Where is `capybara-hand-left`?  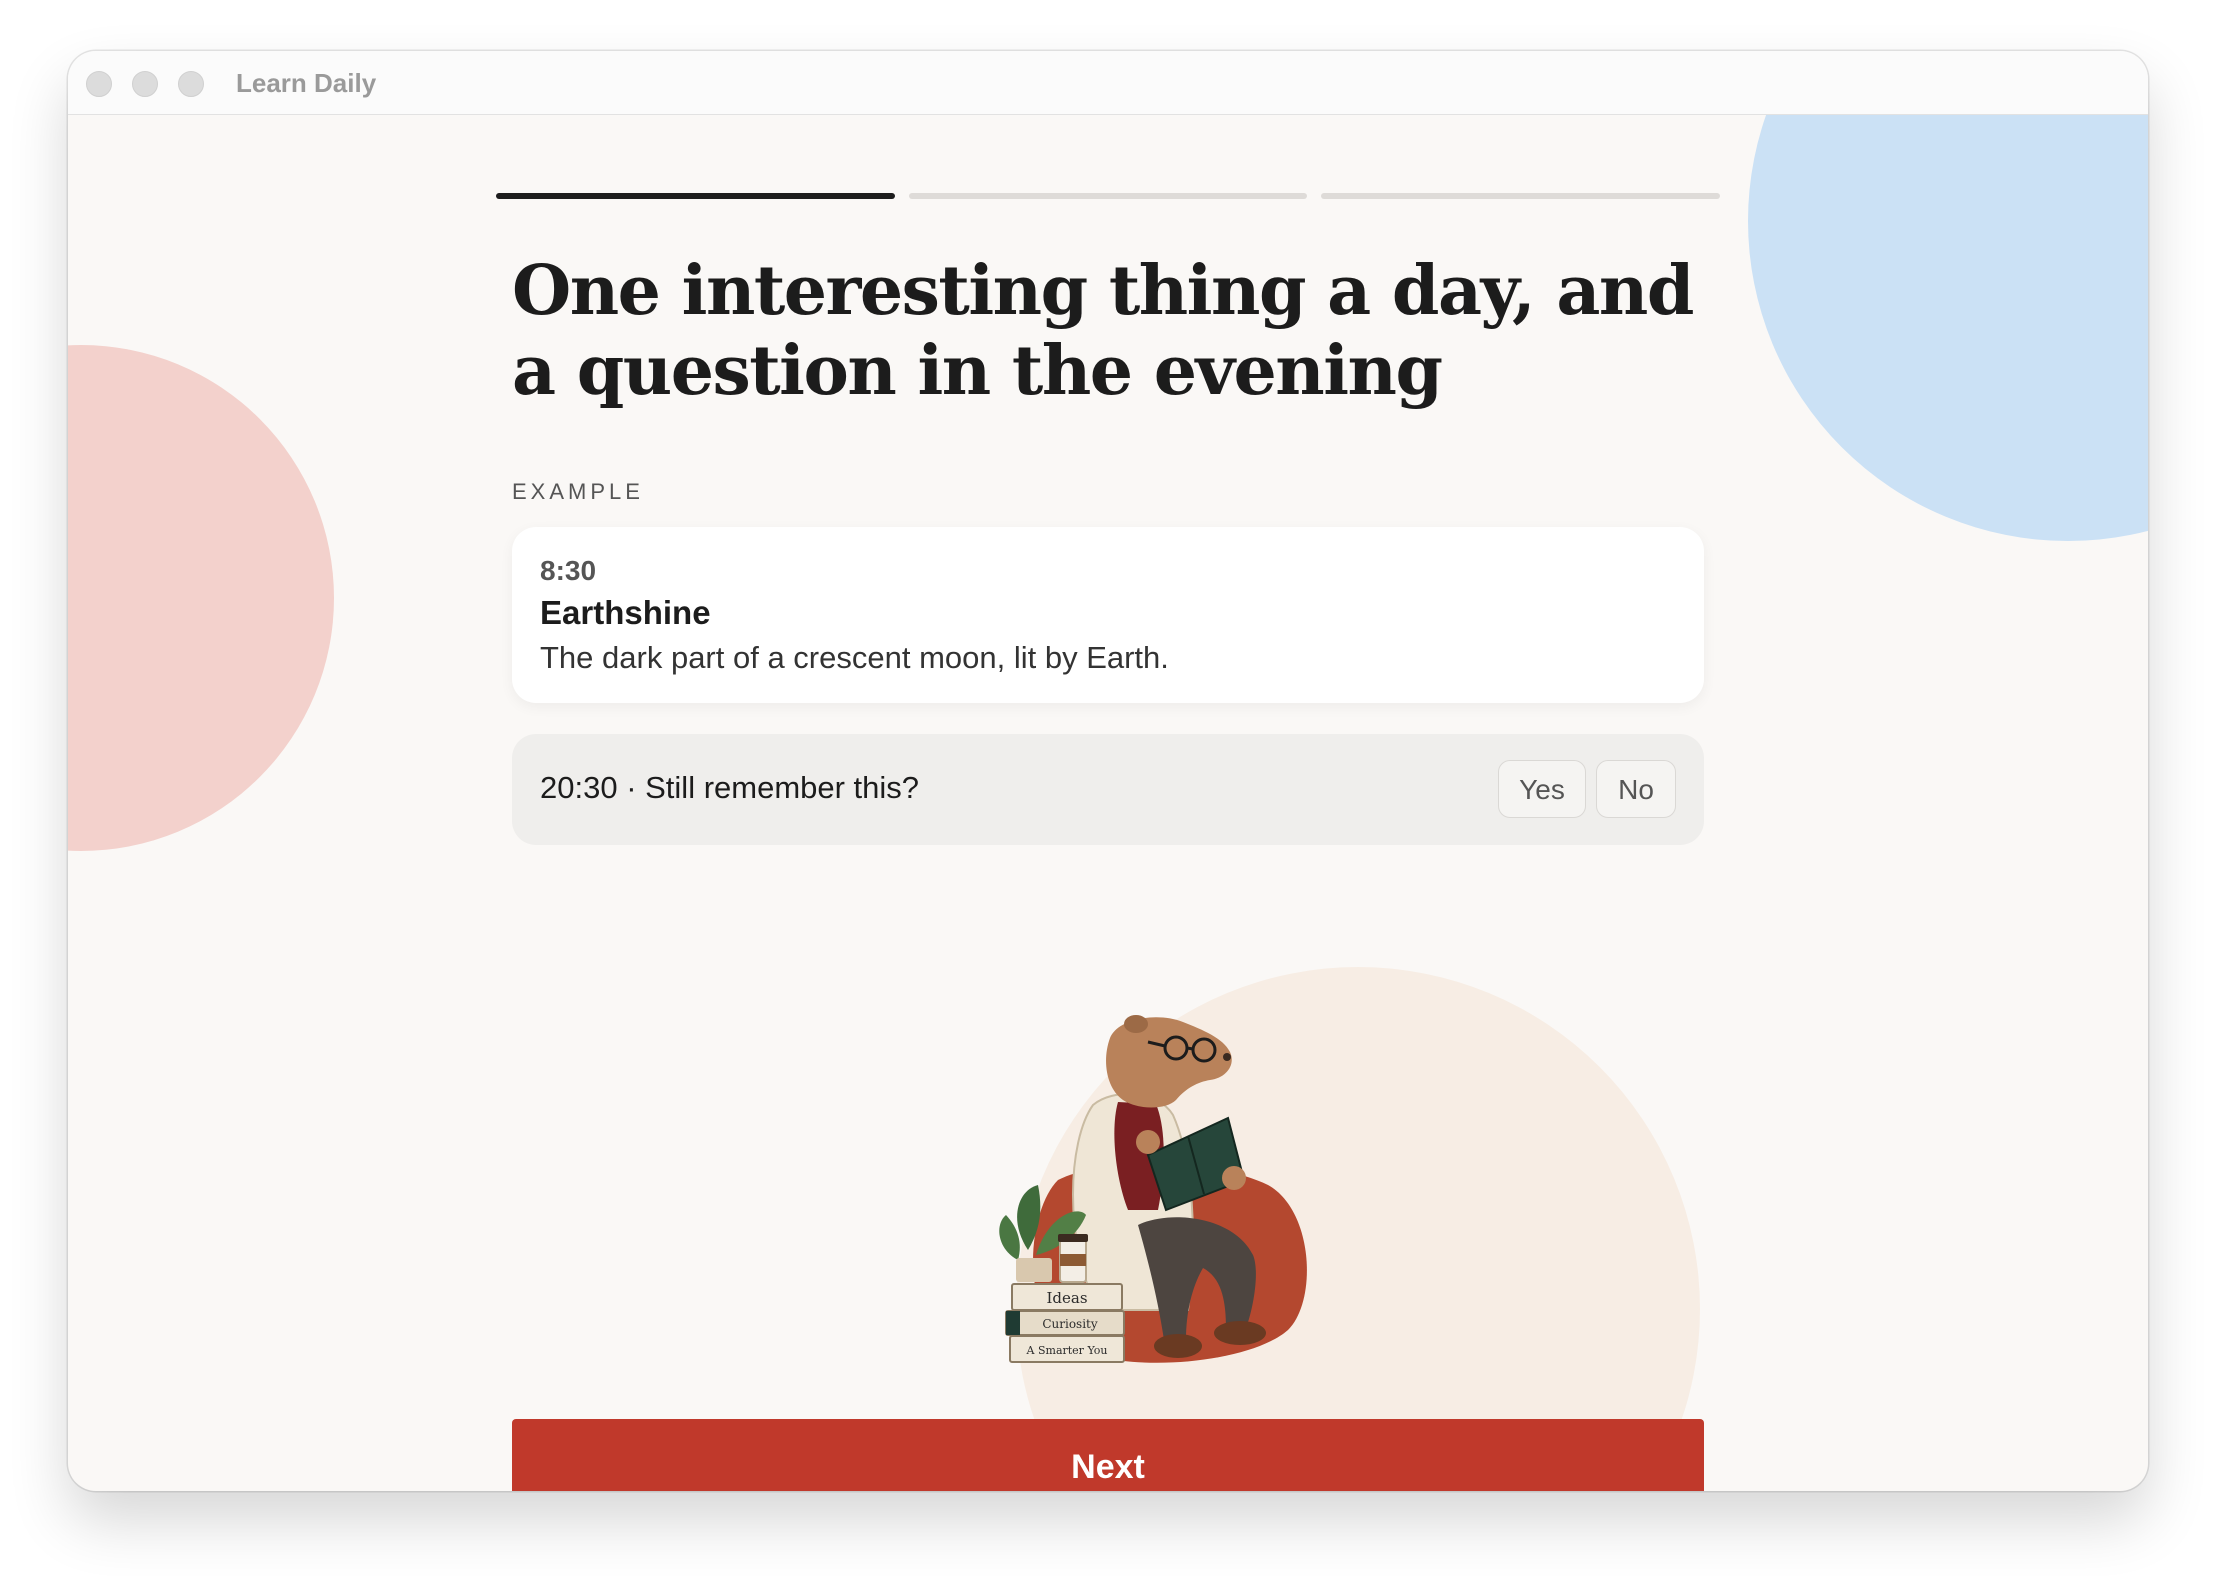
capybara-hand-left is located at coordinates (1148, 1142).